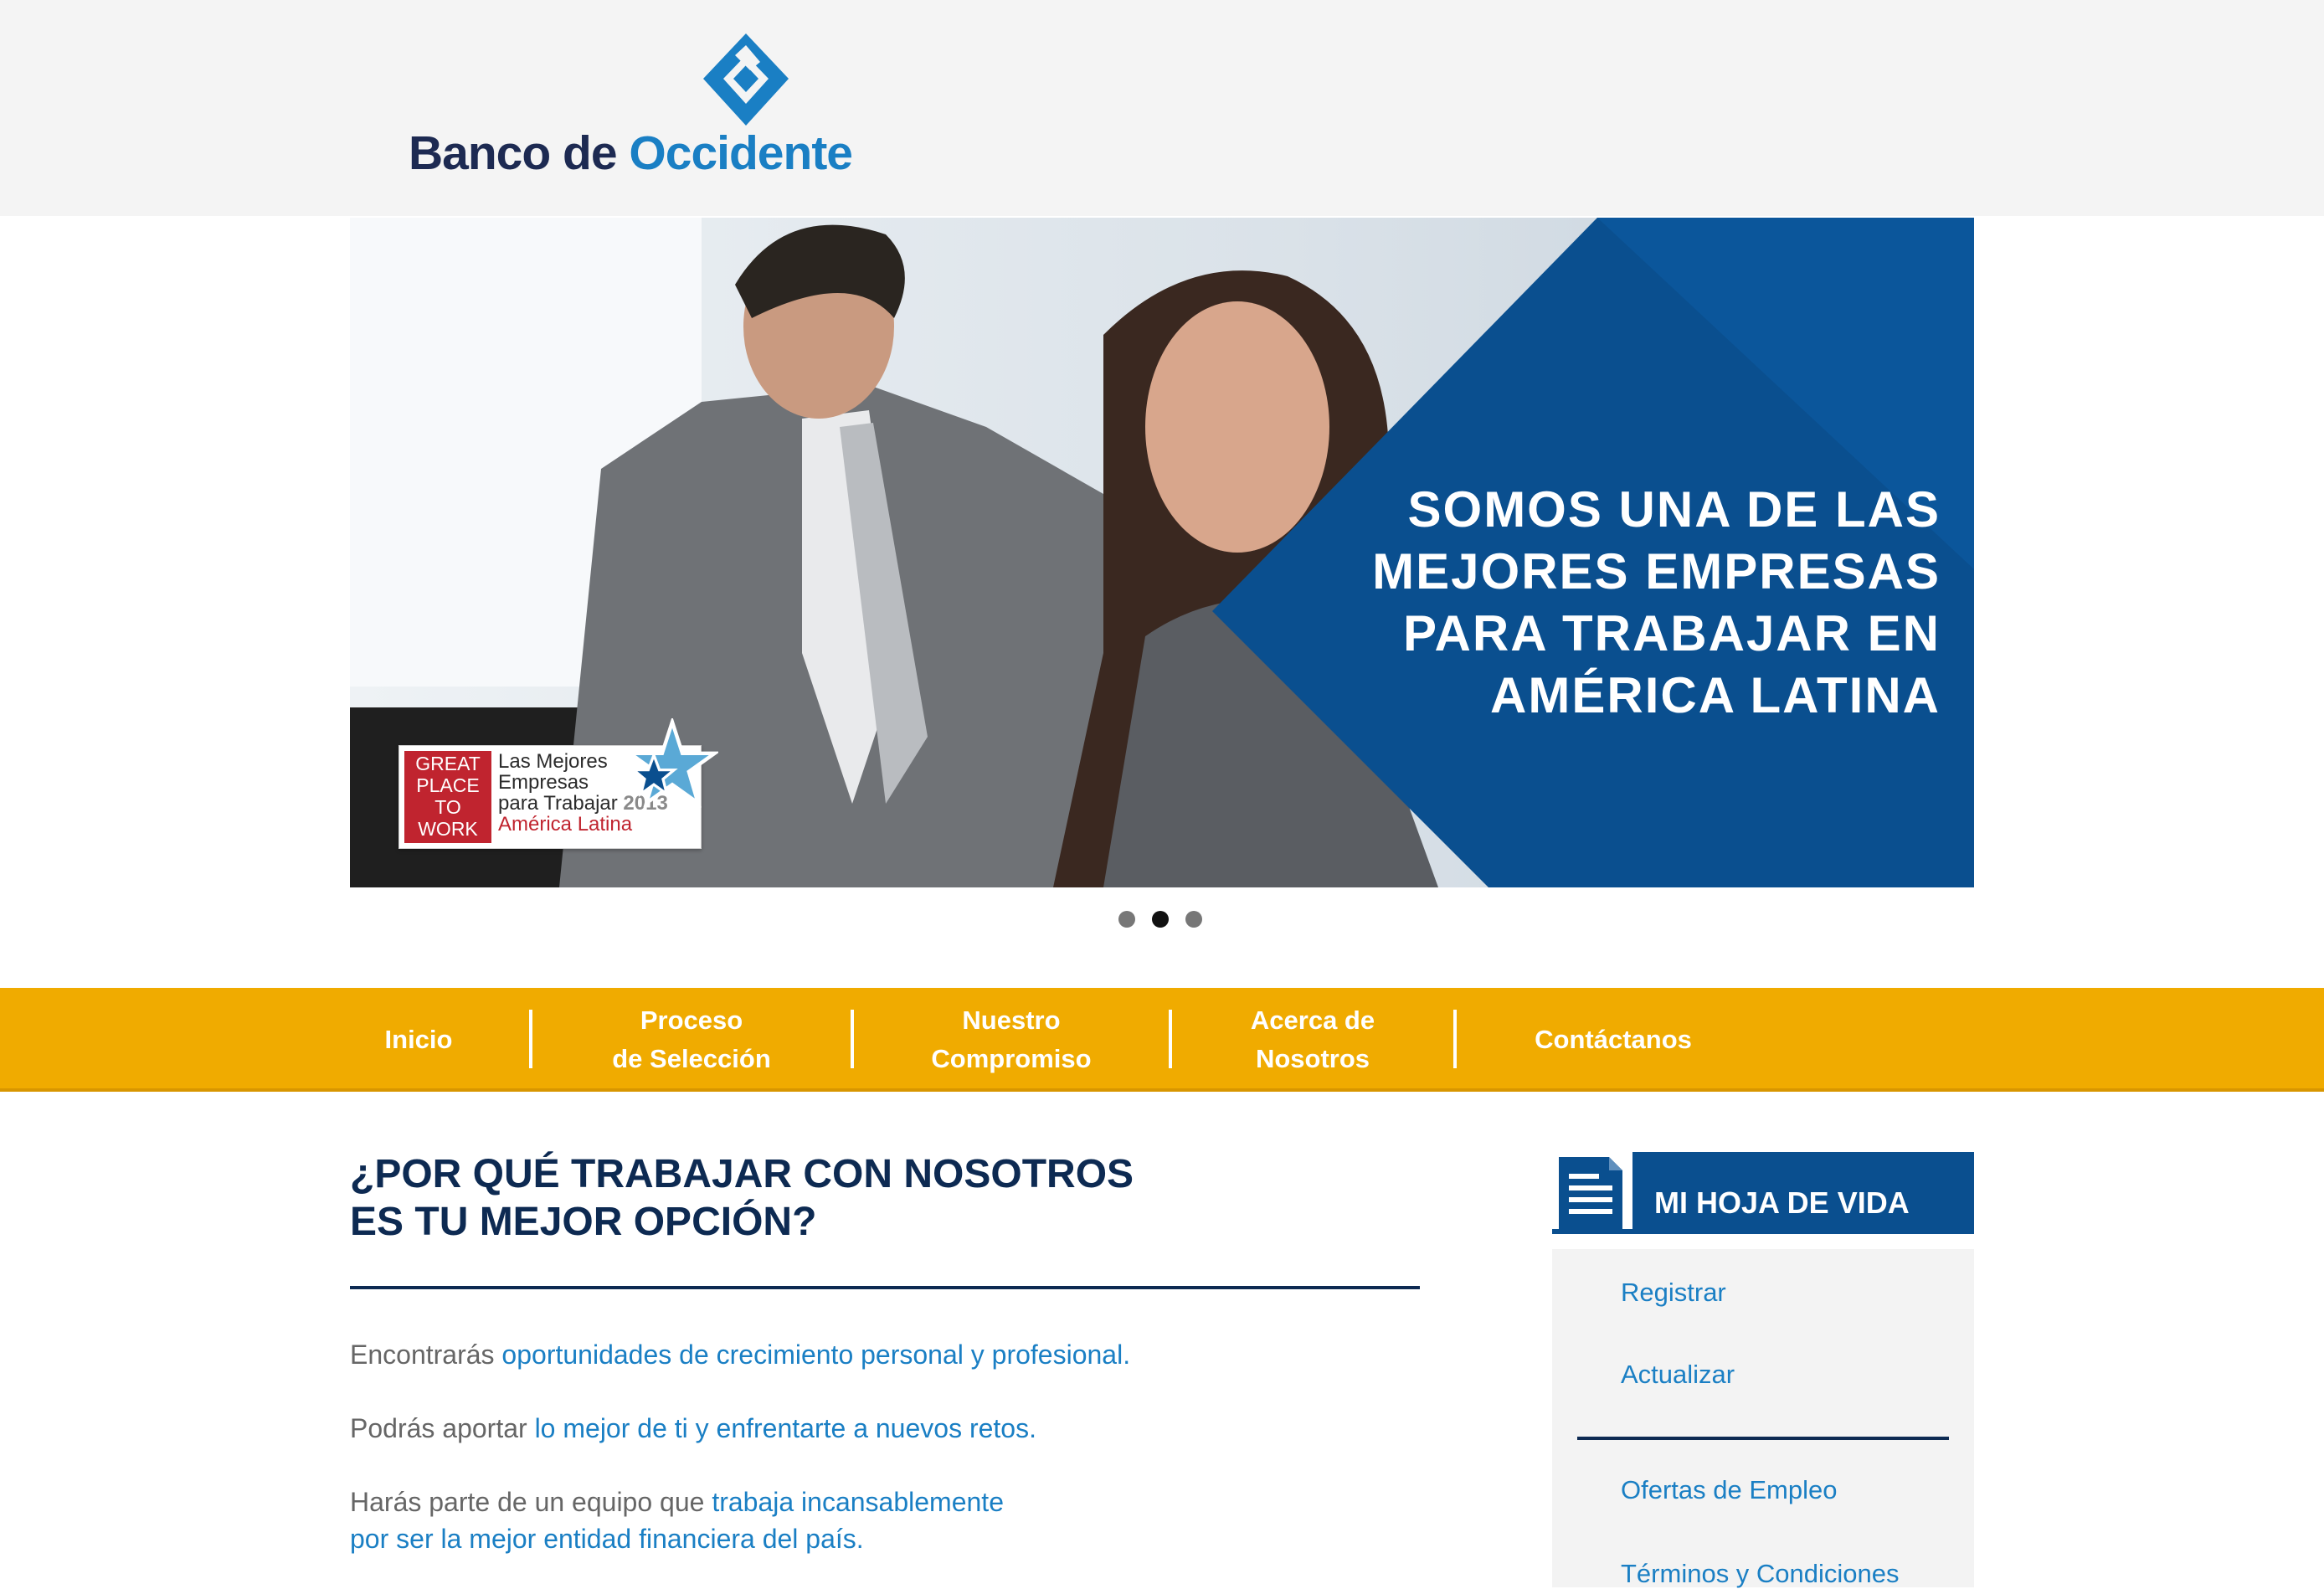  Describe the element at coordinates (885, 1287) in the screenshot. I see `title-divider` at that location.